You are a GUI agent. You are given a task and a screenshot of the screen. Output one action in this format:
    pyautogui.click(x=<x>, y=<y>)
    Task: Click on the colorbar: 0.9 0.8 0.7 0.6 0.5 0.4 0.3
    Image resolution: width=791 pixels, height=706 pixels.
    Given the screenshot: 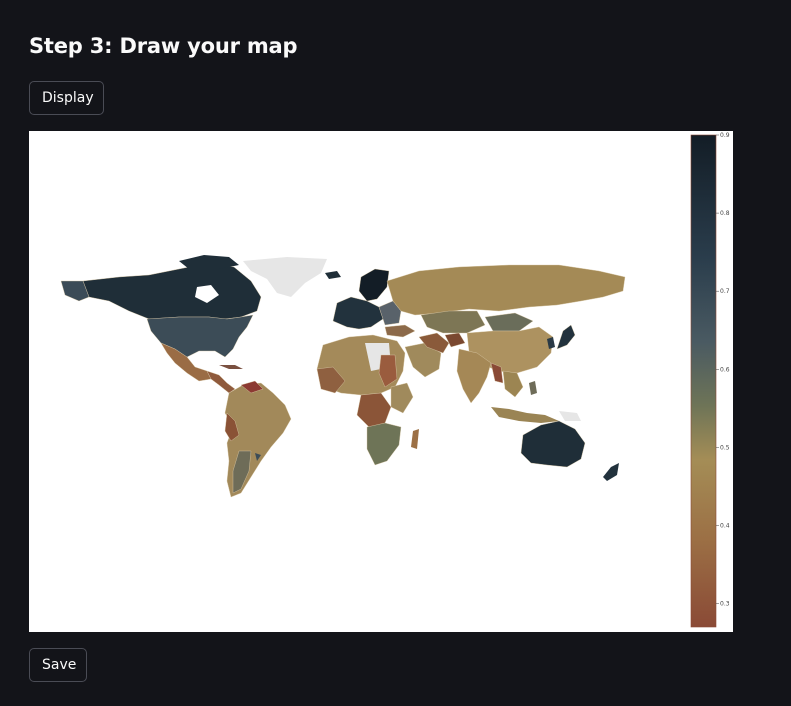 What is the action you would take?
    pyautogui.click(x=710, y=380)
    